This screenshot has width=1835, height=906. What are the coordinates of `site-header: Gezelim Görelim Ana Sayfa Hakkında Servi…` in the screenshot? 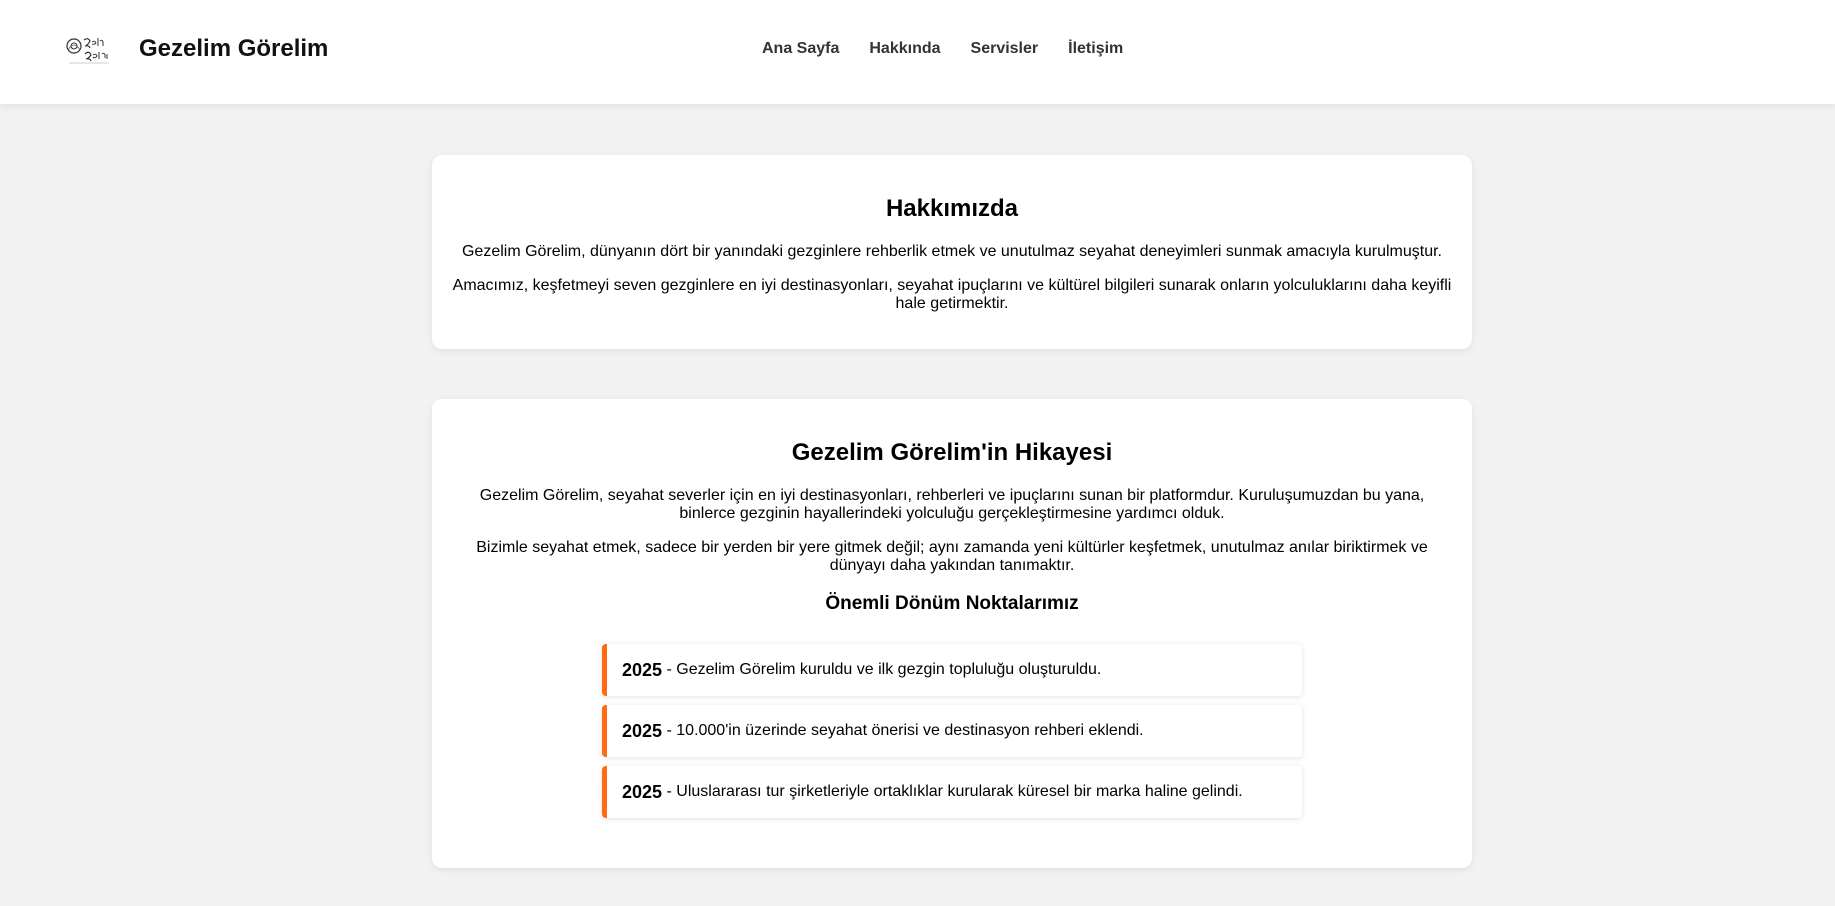 It's located at (917, 52).